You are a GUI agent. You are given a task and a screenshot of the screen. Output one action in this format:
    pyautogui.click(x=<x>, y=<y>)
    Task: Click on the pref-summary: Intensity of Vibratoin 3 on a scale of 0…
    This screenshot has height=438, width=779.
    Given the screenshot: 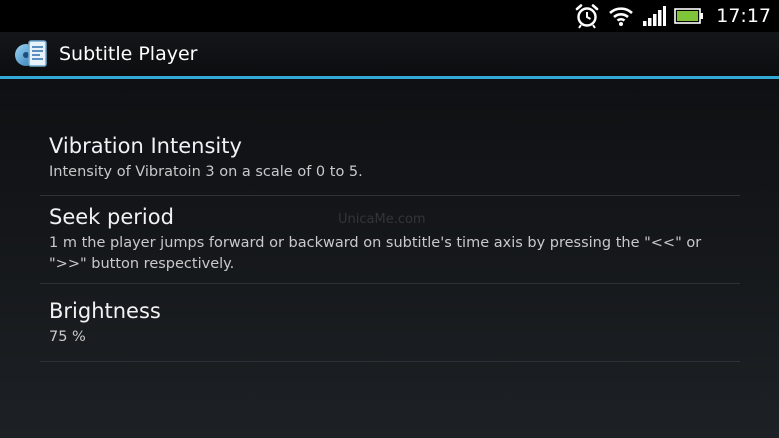 What is the action you would take?
    pyautogui.click(x=206, y=172)
    